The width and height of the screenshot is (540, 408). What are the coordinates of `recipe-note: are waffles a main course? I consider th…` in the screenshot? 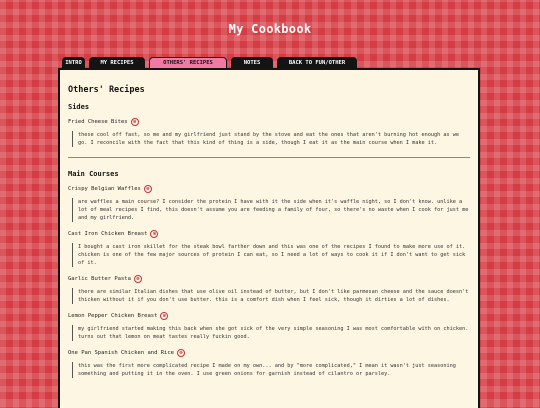 It's located at (271, 210).